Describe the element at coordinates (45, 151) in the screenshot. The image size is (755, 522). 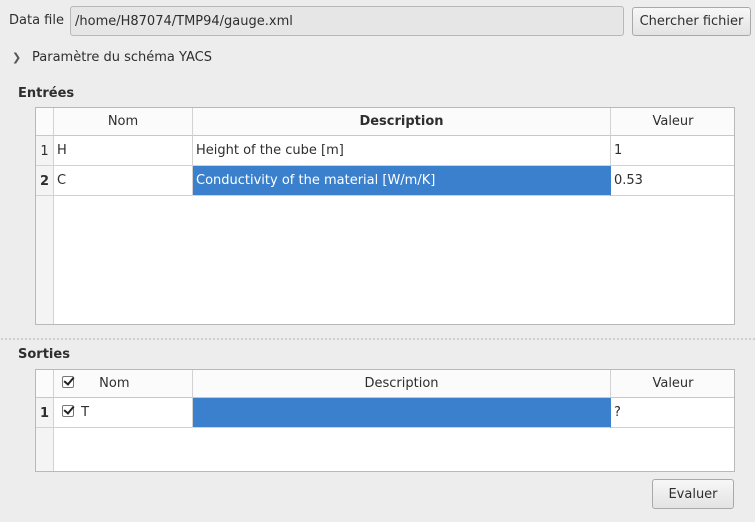
I see `inputs-row-header: 1` at that location.